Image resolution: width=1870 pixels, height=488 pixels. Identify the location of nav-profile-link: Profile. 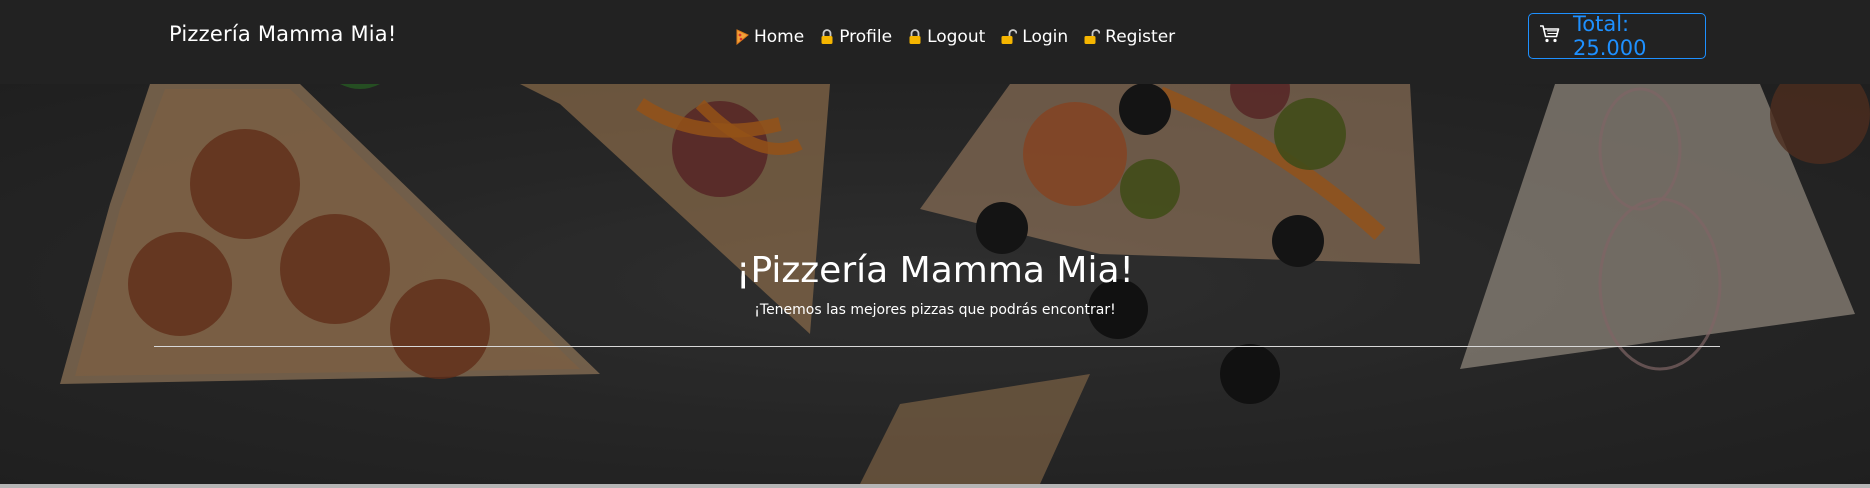
(856, 37).